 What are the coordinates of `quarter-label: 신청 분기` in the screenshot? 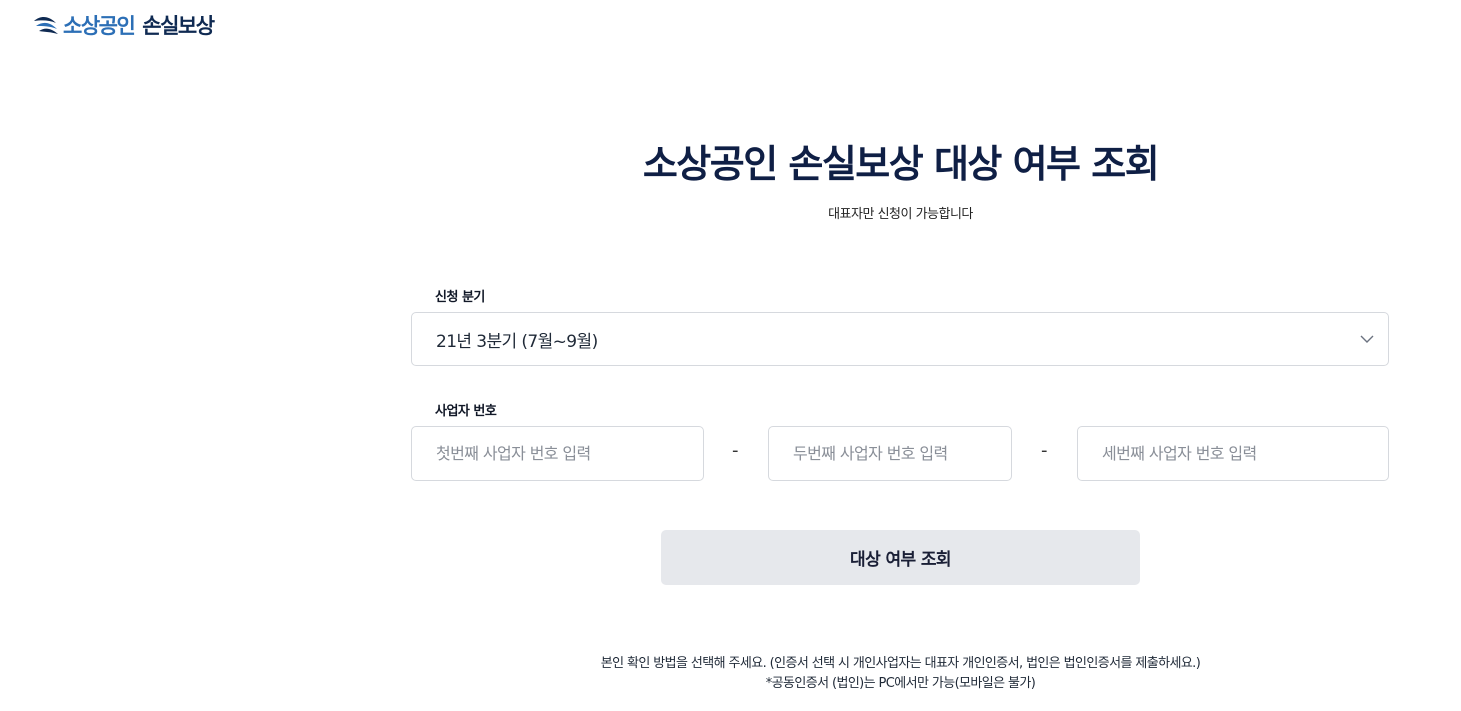 It's located at (460, 297).